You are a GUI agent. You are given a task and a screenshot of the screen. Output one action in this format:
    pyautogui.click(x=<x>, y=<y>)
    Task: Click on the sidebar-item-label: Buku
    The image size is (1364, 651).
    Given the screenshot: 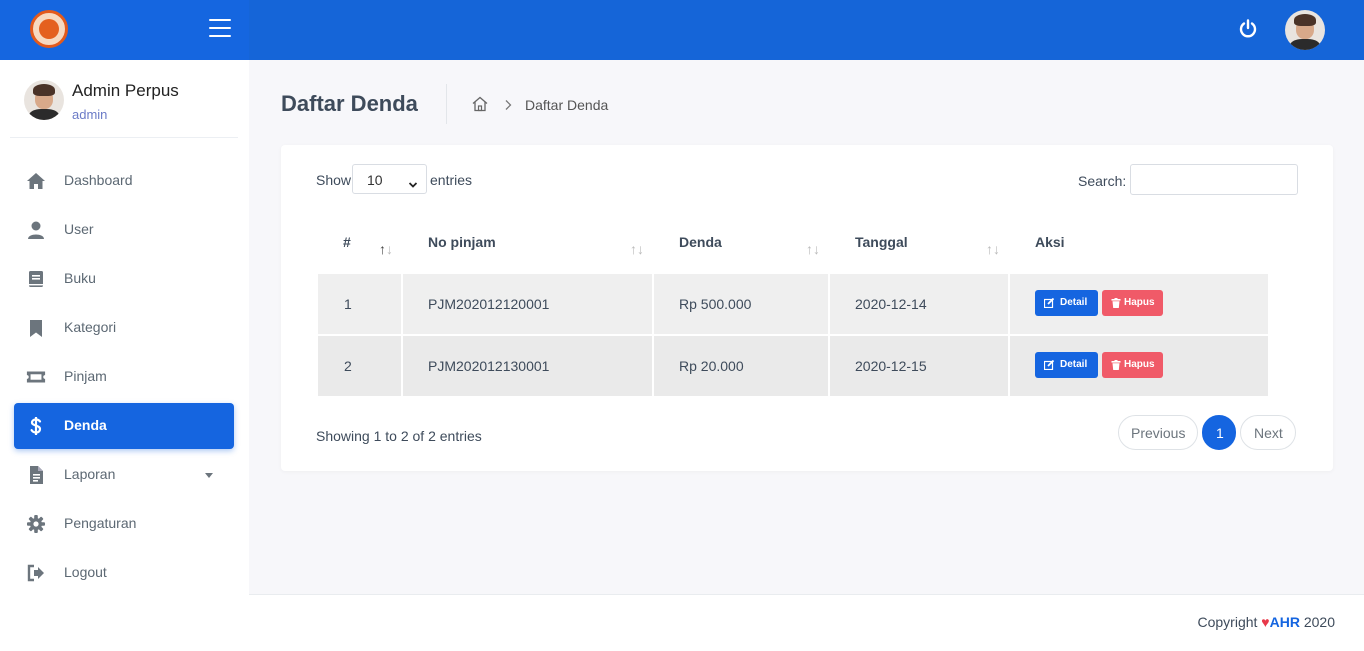 What is the action you would take?
    pyautogui.click(x=80, y=278)
    